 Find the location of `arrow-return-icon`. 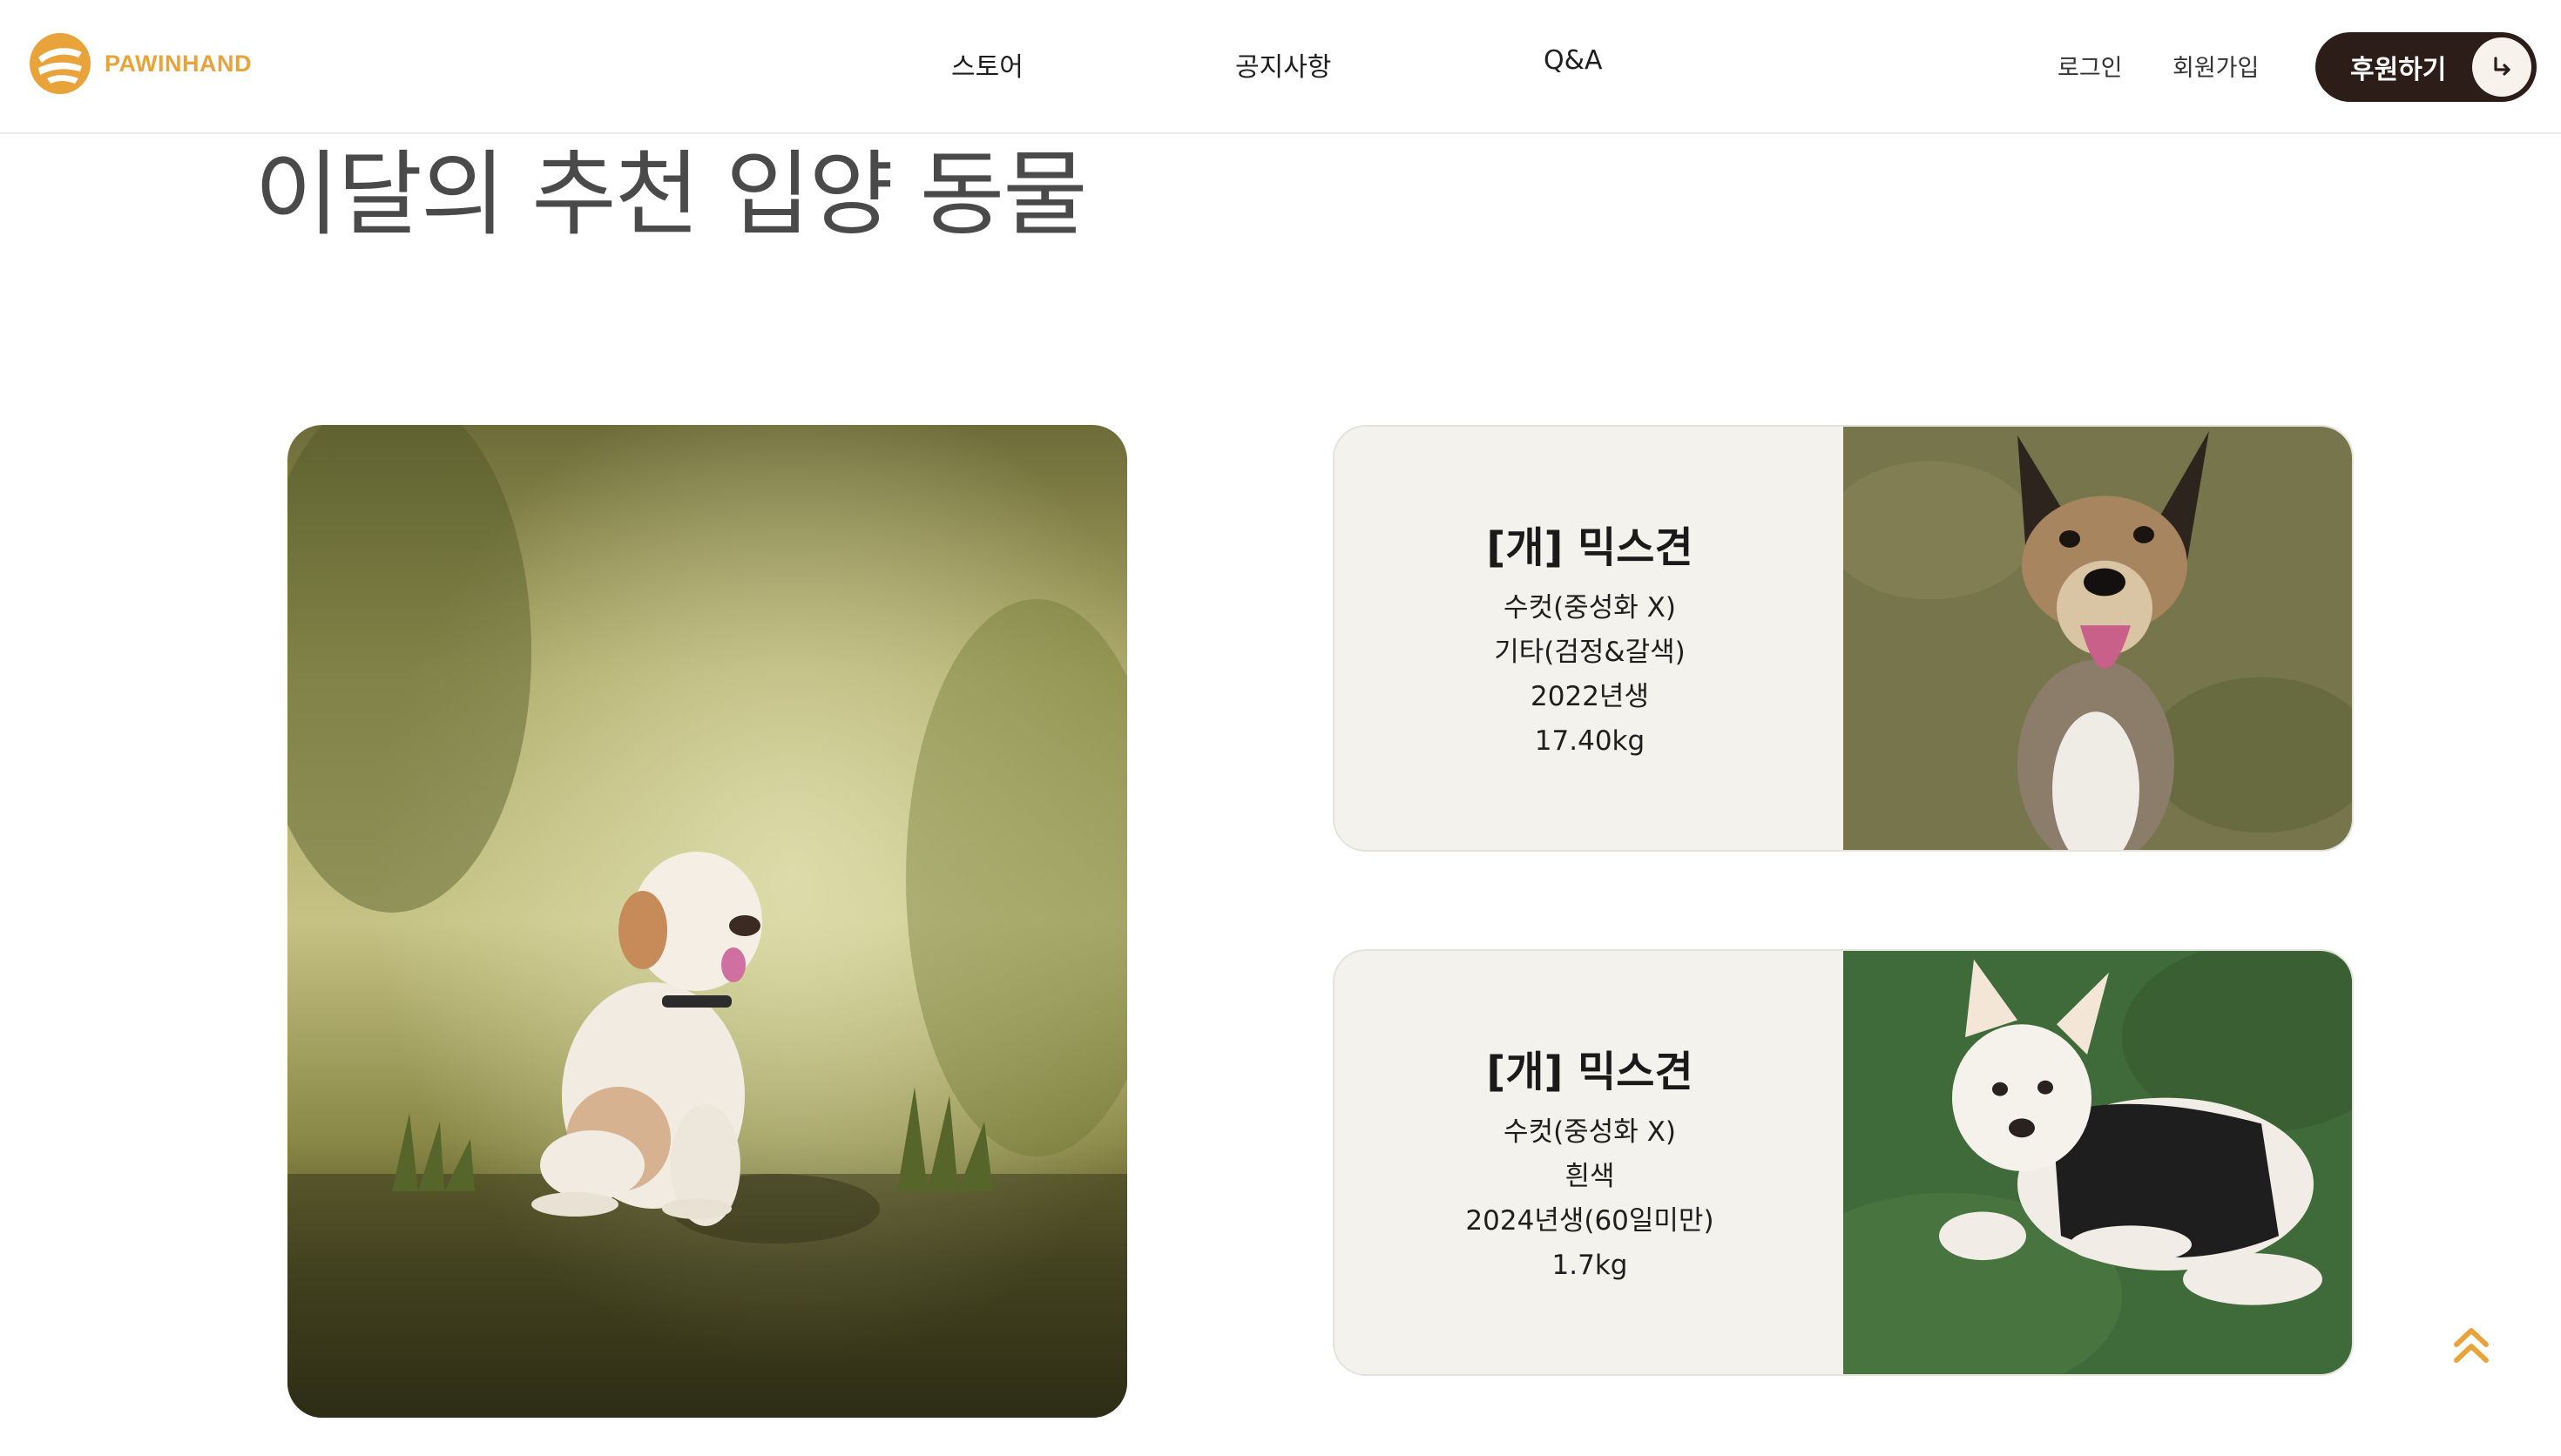

arrow-return-icon is located at coordinates (2502, 66).